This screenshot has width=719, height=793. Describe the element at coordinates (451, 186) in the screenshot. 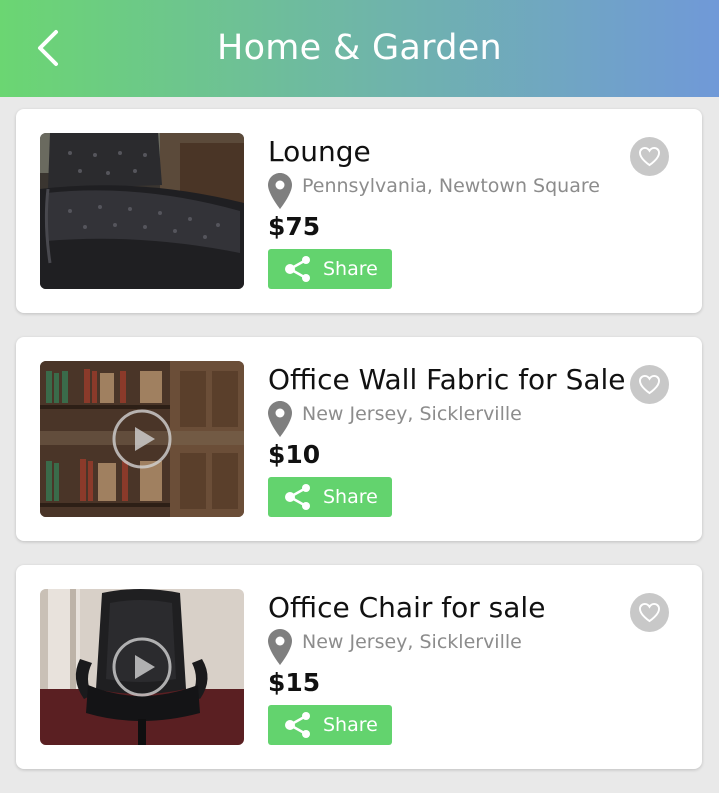

I see `location-text: Pennsylvania, Newtown Square` at that location.